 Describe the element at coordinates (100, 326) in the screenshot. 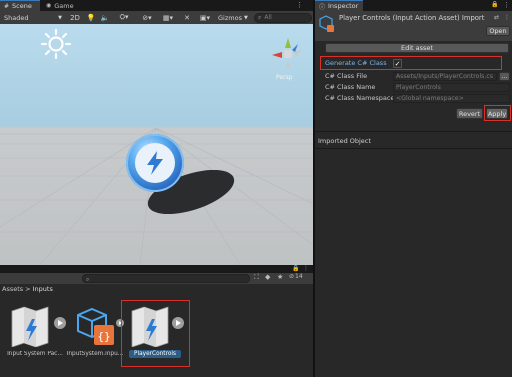

I see `script-icon: {}` at that location.